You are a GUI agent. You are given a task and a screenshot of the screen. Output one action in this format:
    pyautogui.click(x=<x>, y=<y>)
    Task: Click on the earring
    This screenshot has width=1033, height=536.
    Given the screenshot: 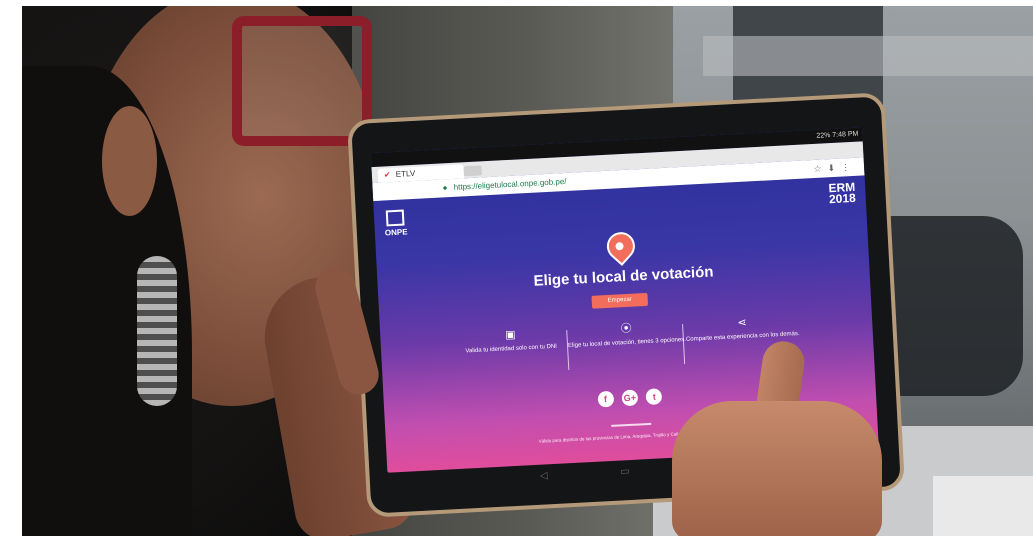 What is the action you would take?
    pyautogui.click(x=157, y=331)
    